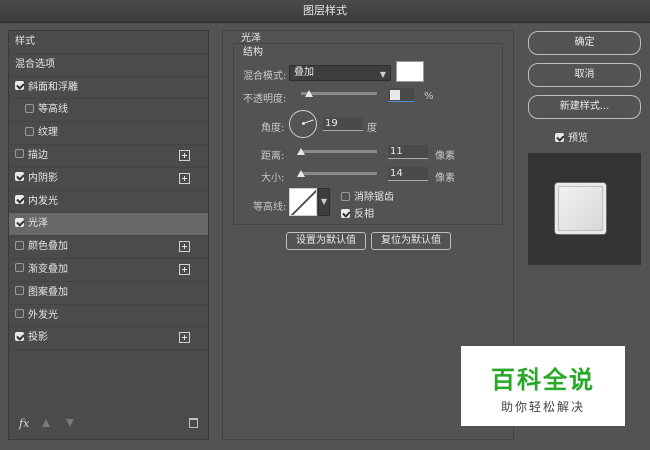 This screenshot has height=450, width=650. Describe the element at coordinates (445, 156) in the screenshot. I see `distance-unit: 像素` at that location.